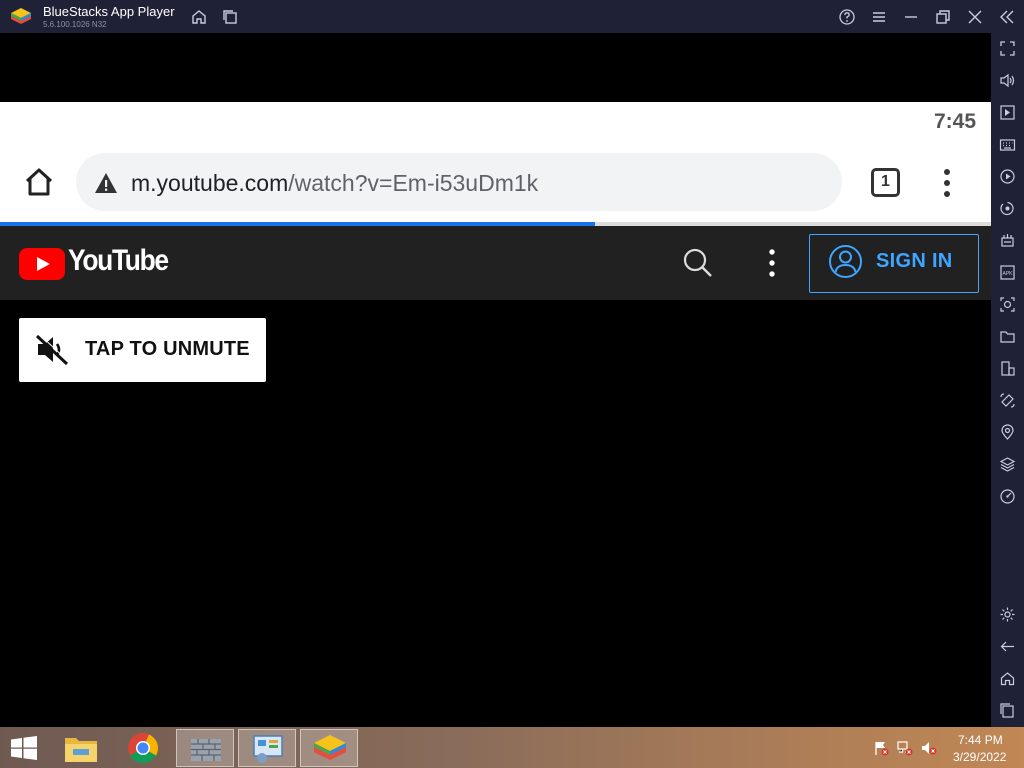 This screenshot has width=1024, height=768. Describe the element at coordinates (1007, 464) in the screenshot. I see `layers-icon` at that location.